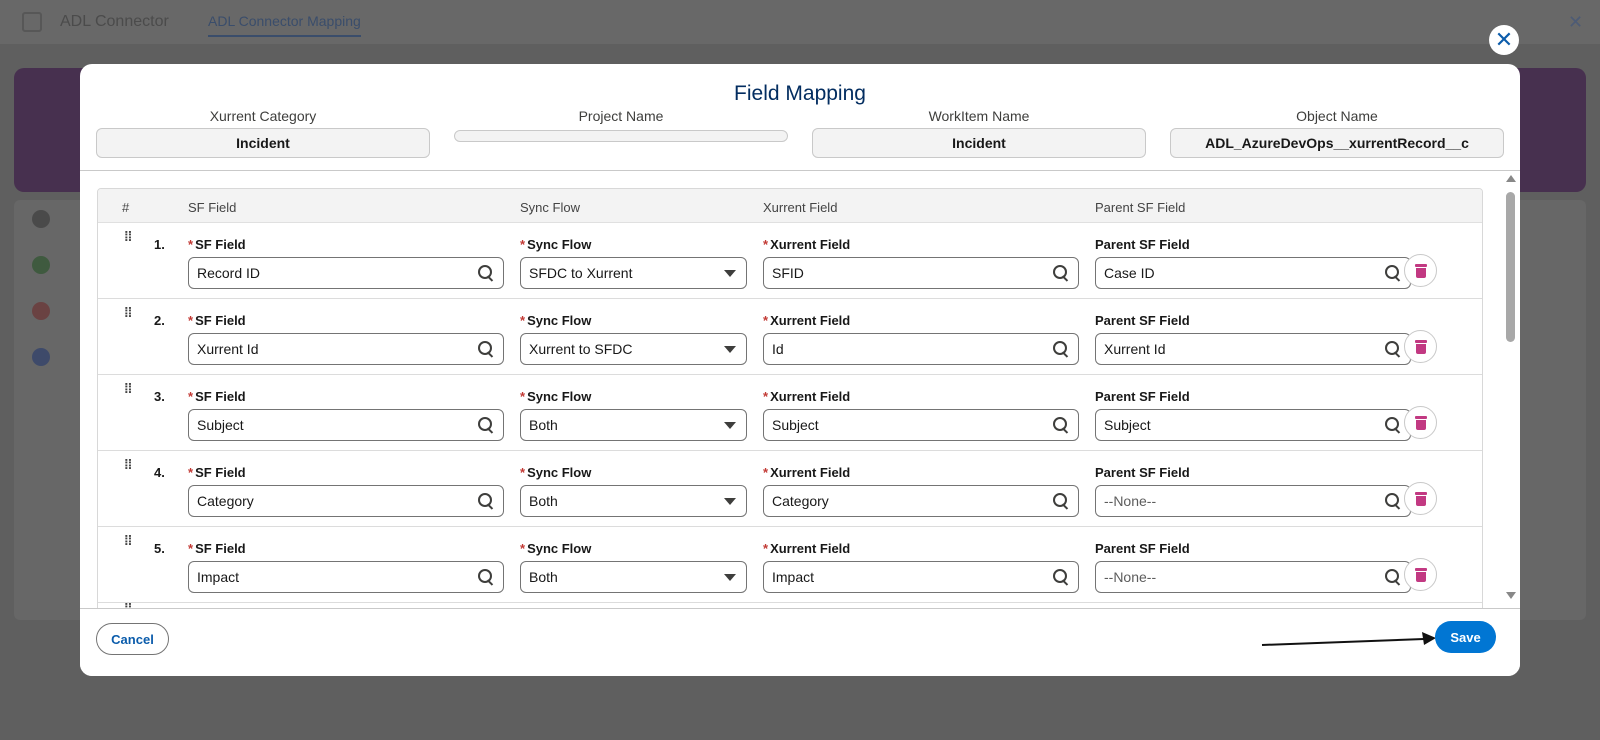 The height and width of the screenshot is (740, 1600). What do you see at coordinates (159, 244) in the screenshot?
I see `row-number: 1.` at bounding box center [159, 244].